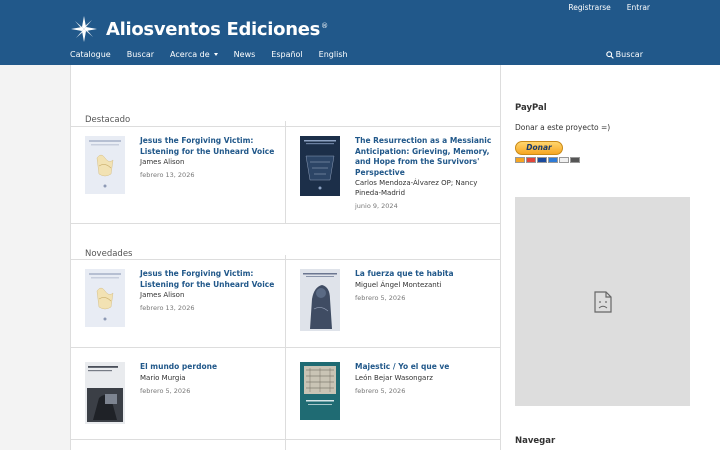 This screenshot has width=720, height=450. I want to click on paypal-description: Donar a este proyecto =), so click(563, 127).